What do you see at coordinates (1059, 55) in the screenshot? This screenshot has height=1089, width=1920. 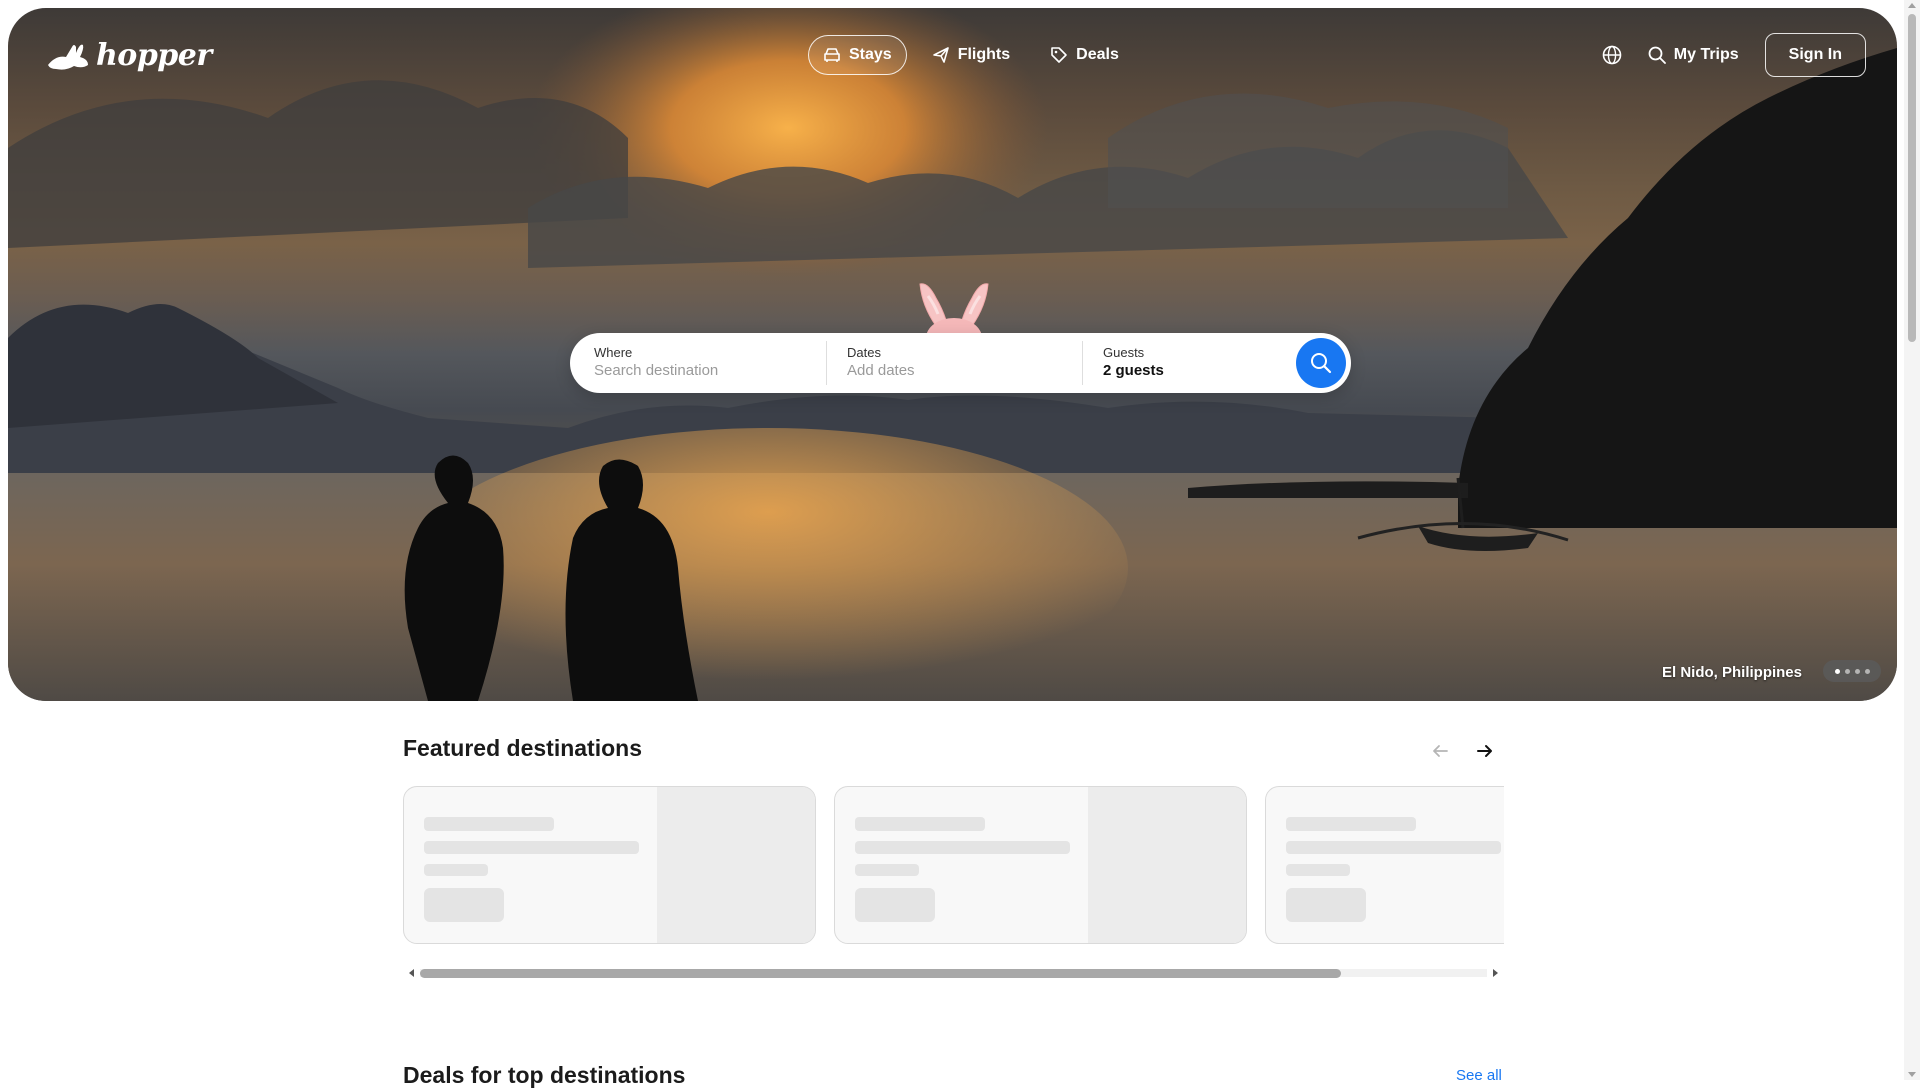 I see `tag-icon` at bounding box center [1059, 55].